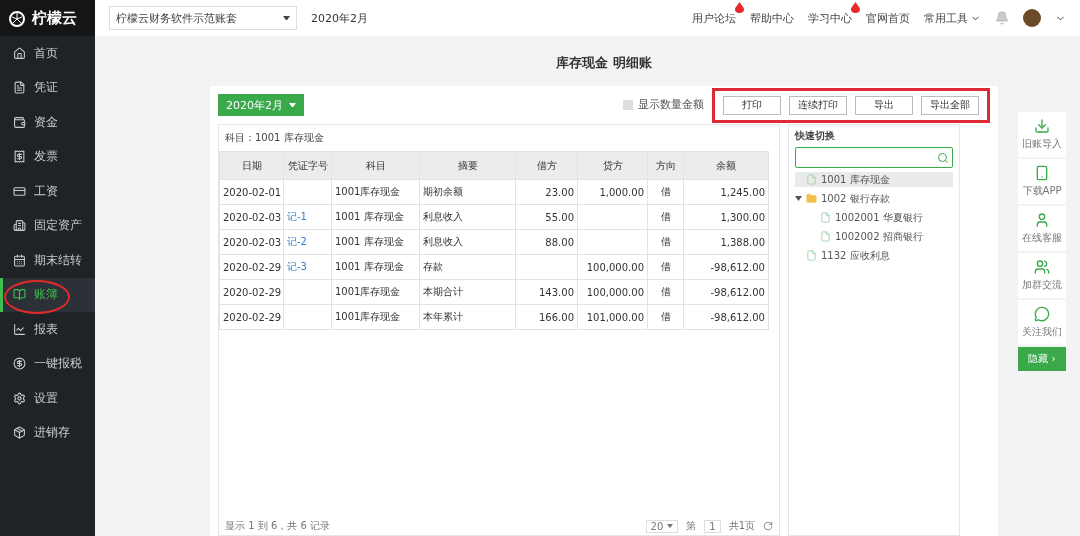  Describe the element at coordinates (546, 192) in the screenshot. I see `table-cell: 23.00` at that location.